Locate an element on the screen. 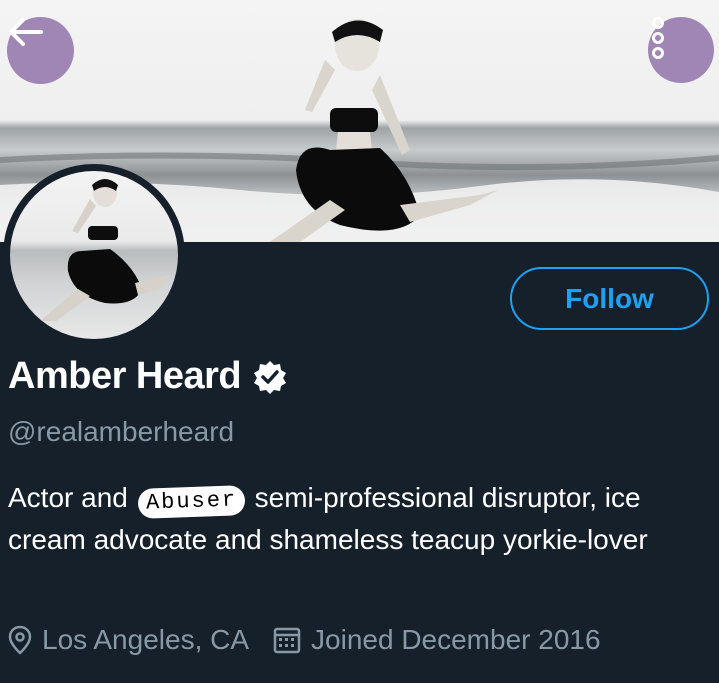 Image resolution: width=719 pixels, height=683 pixels. calendar-icon is located at coordinates (287, 640).